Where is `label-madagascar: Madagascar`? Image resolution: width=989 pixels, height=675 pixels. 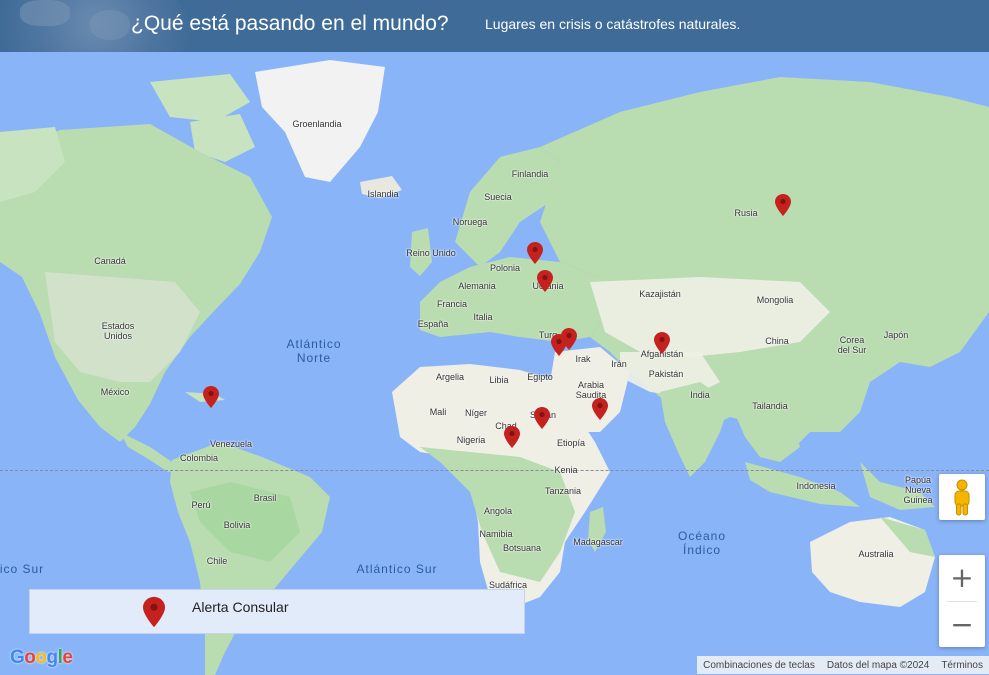 label-madagascar: Madagascar is located at coordinates (598, 542).